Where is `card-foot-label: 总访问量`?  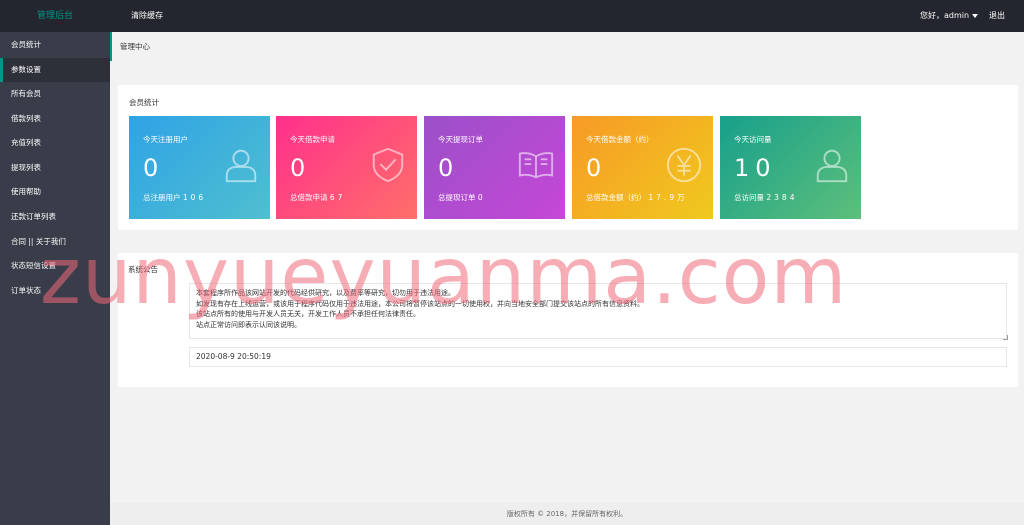
card-foot-label: 总访问量 is located at coordinates (749, 197).